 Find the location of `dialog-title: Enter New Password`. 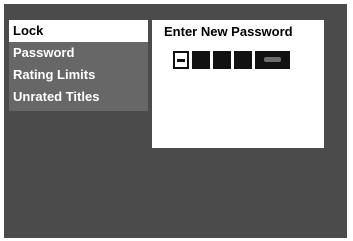

dialog-title: Enter New Password is located at coordinates (228, 31).